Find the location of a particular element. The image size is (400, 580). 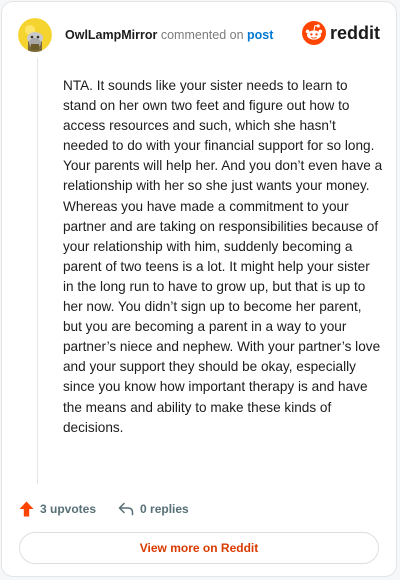

username-link: OwlLampMirror is located at coordinates (111, 35).